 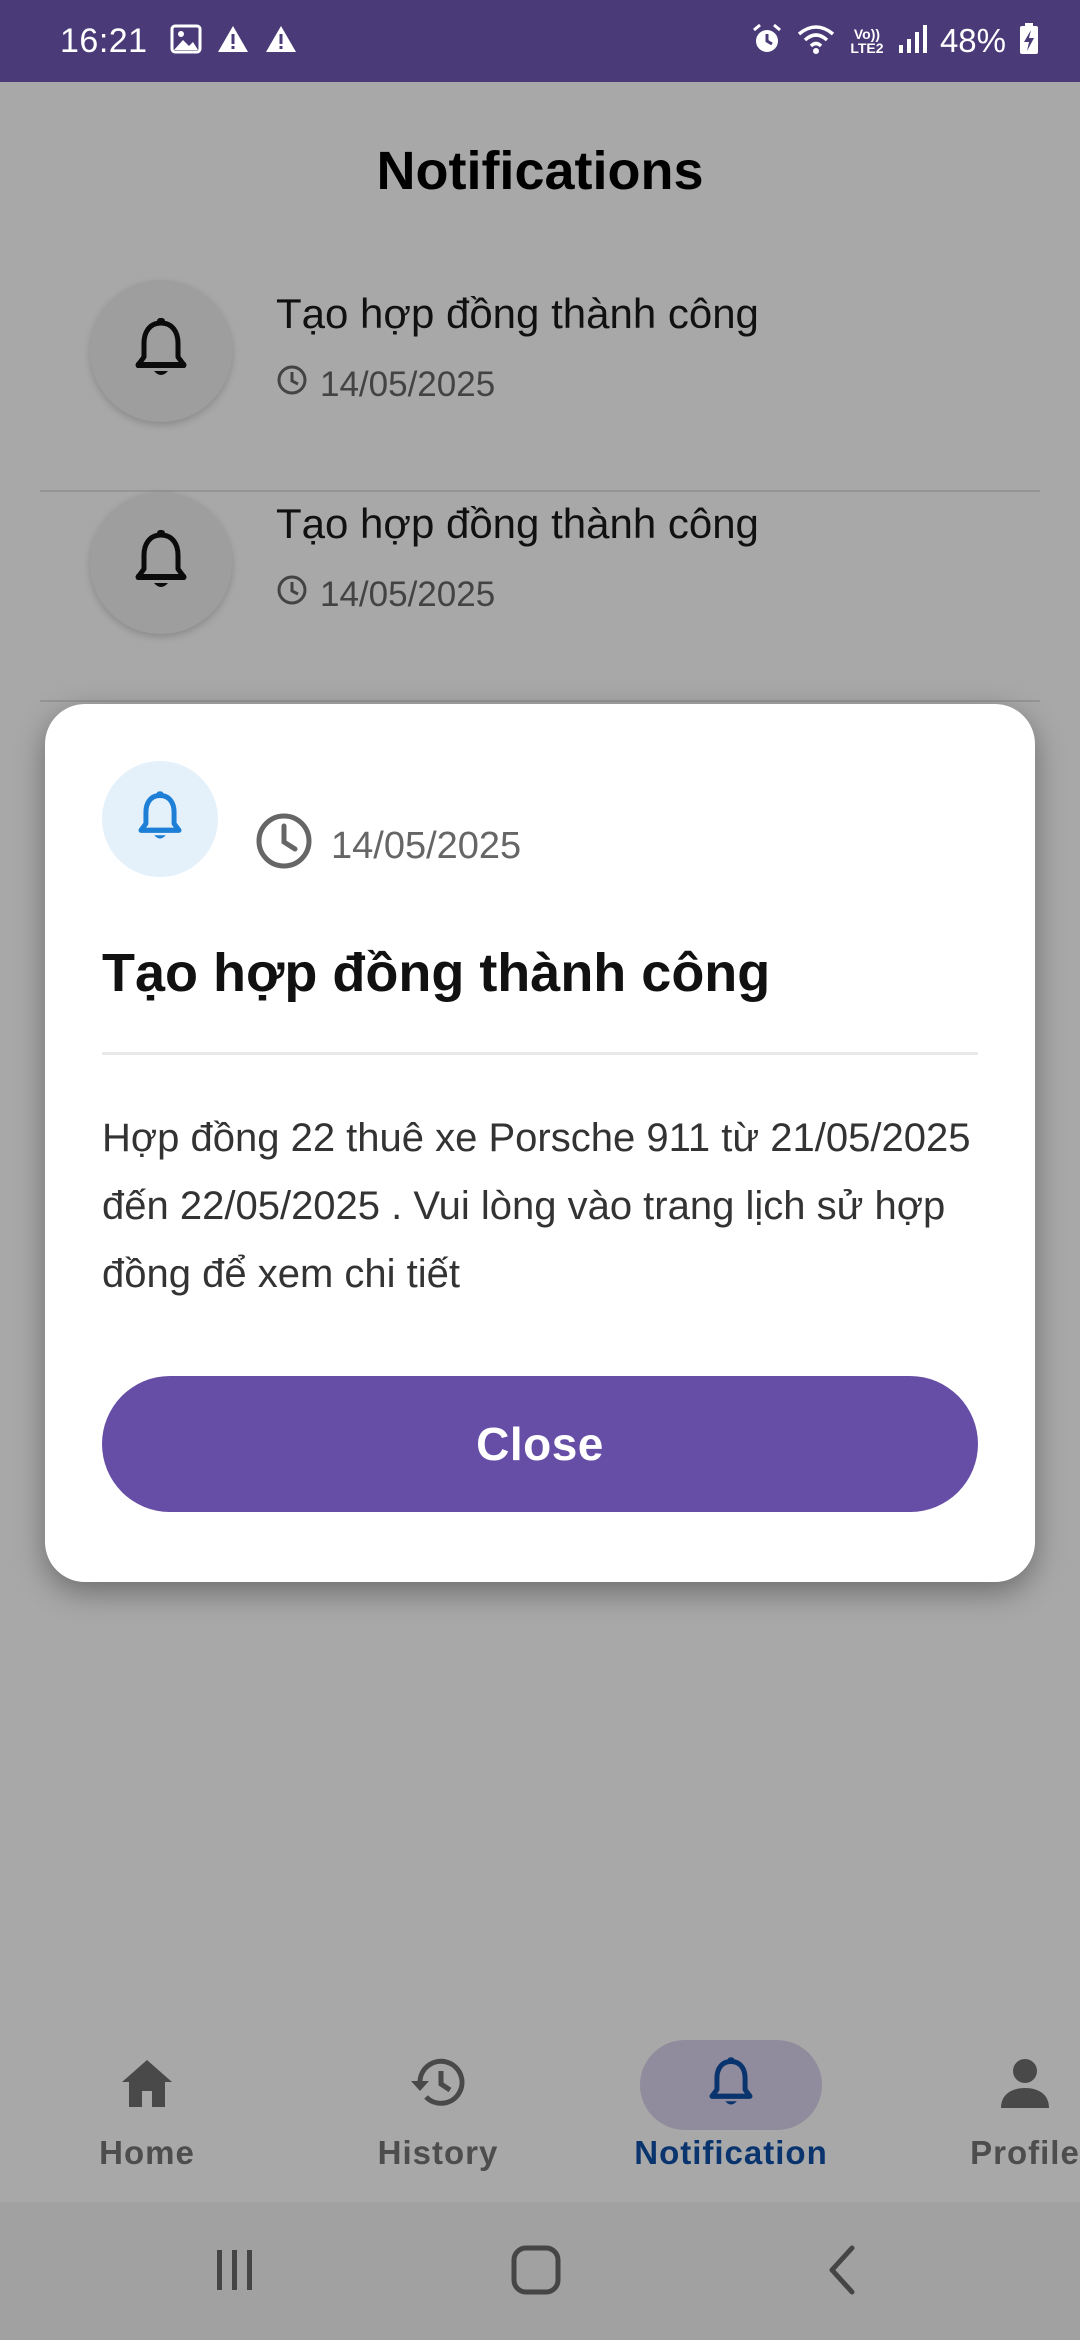 What do you see at coordinates (436, 973) in the screenshot?
I see `dialog-title: Tạo hợp đồng thành công` at bounding box center [436, 973].